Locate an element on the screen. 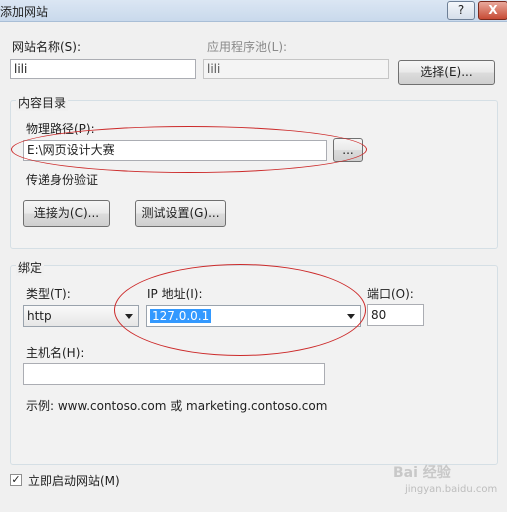  site-name-input: lili is located at coordinates (103, 69).